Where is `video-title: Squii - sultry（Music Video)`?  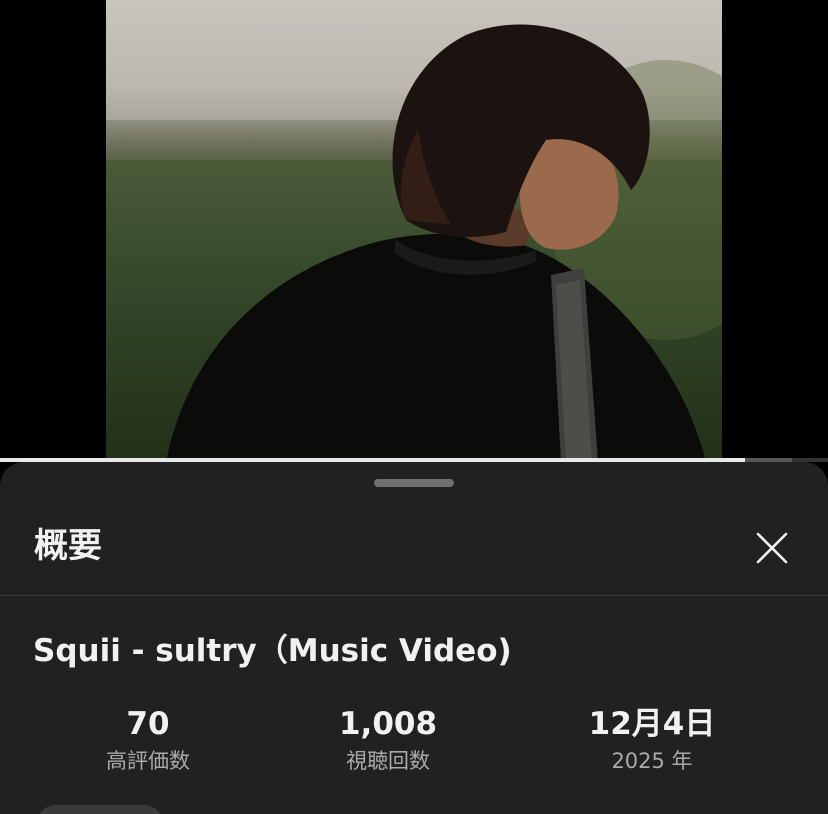
video-title: Squii - sultry（Music Video) is located at coordinates (272, 651).